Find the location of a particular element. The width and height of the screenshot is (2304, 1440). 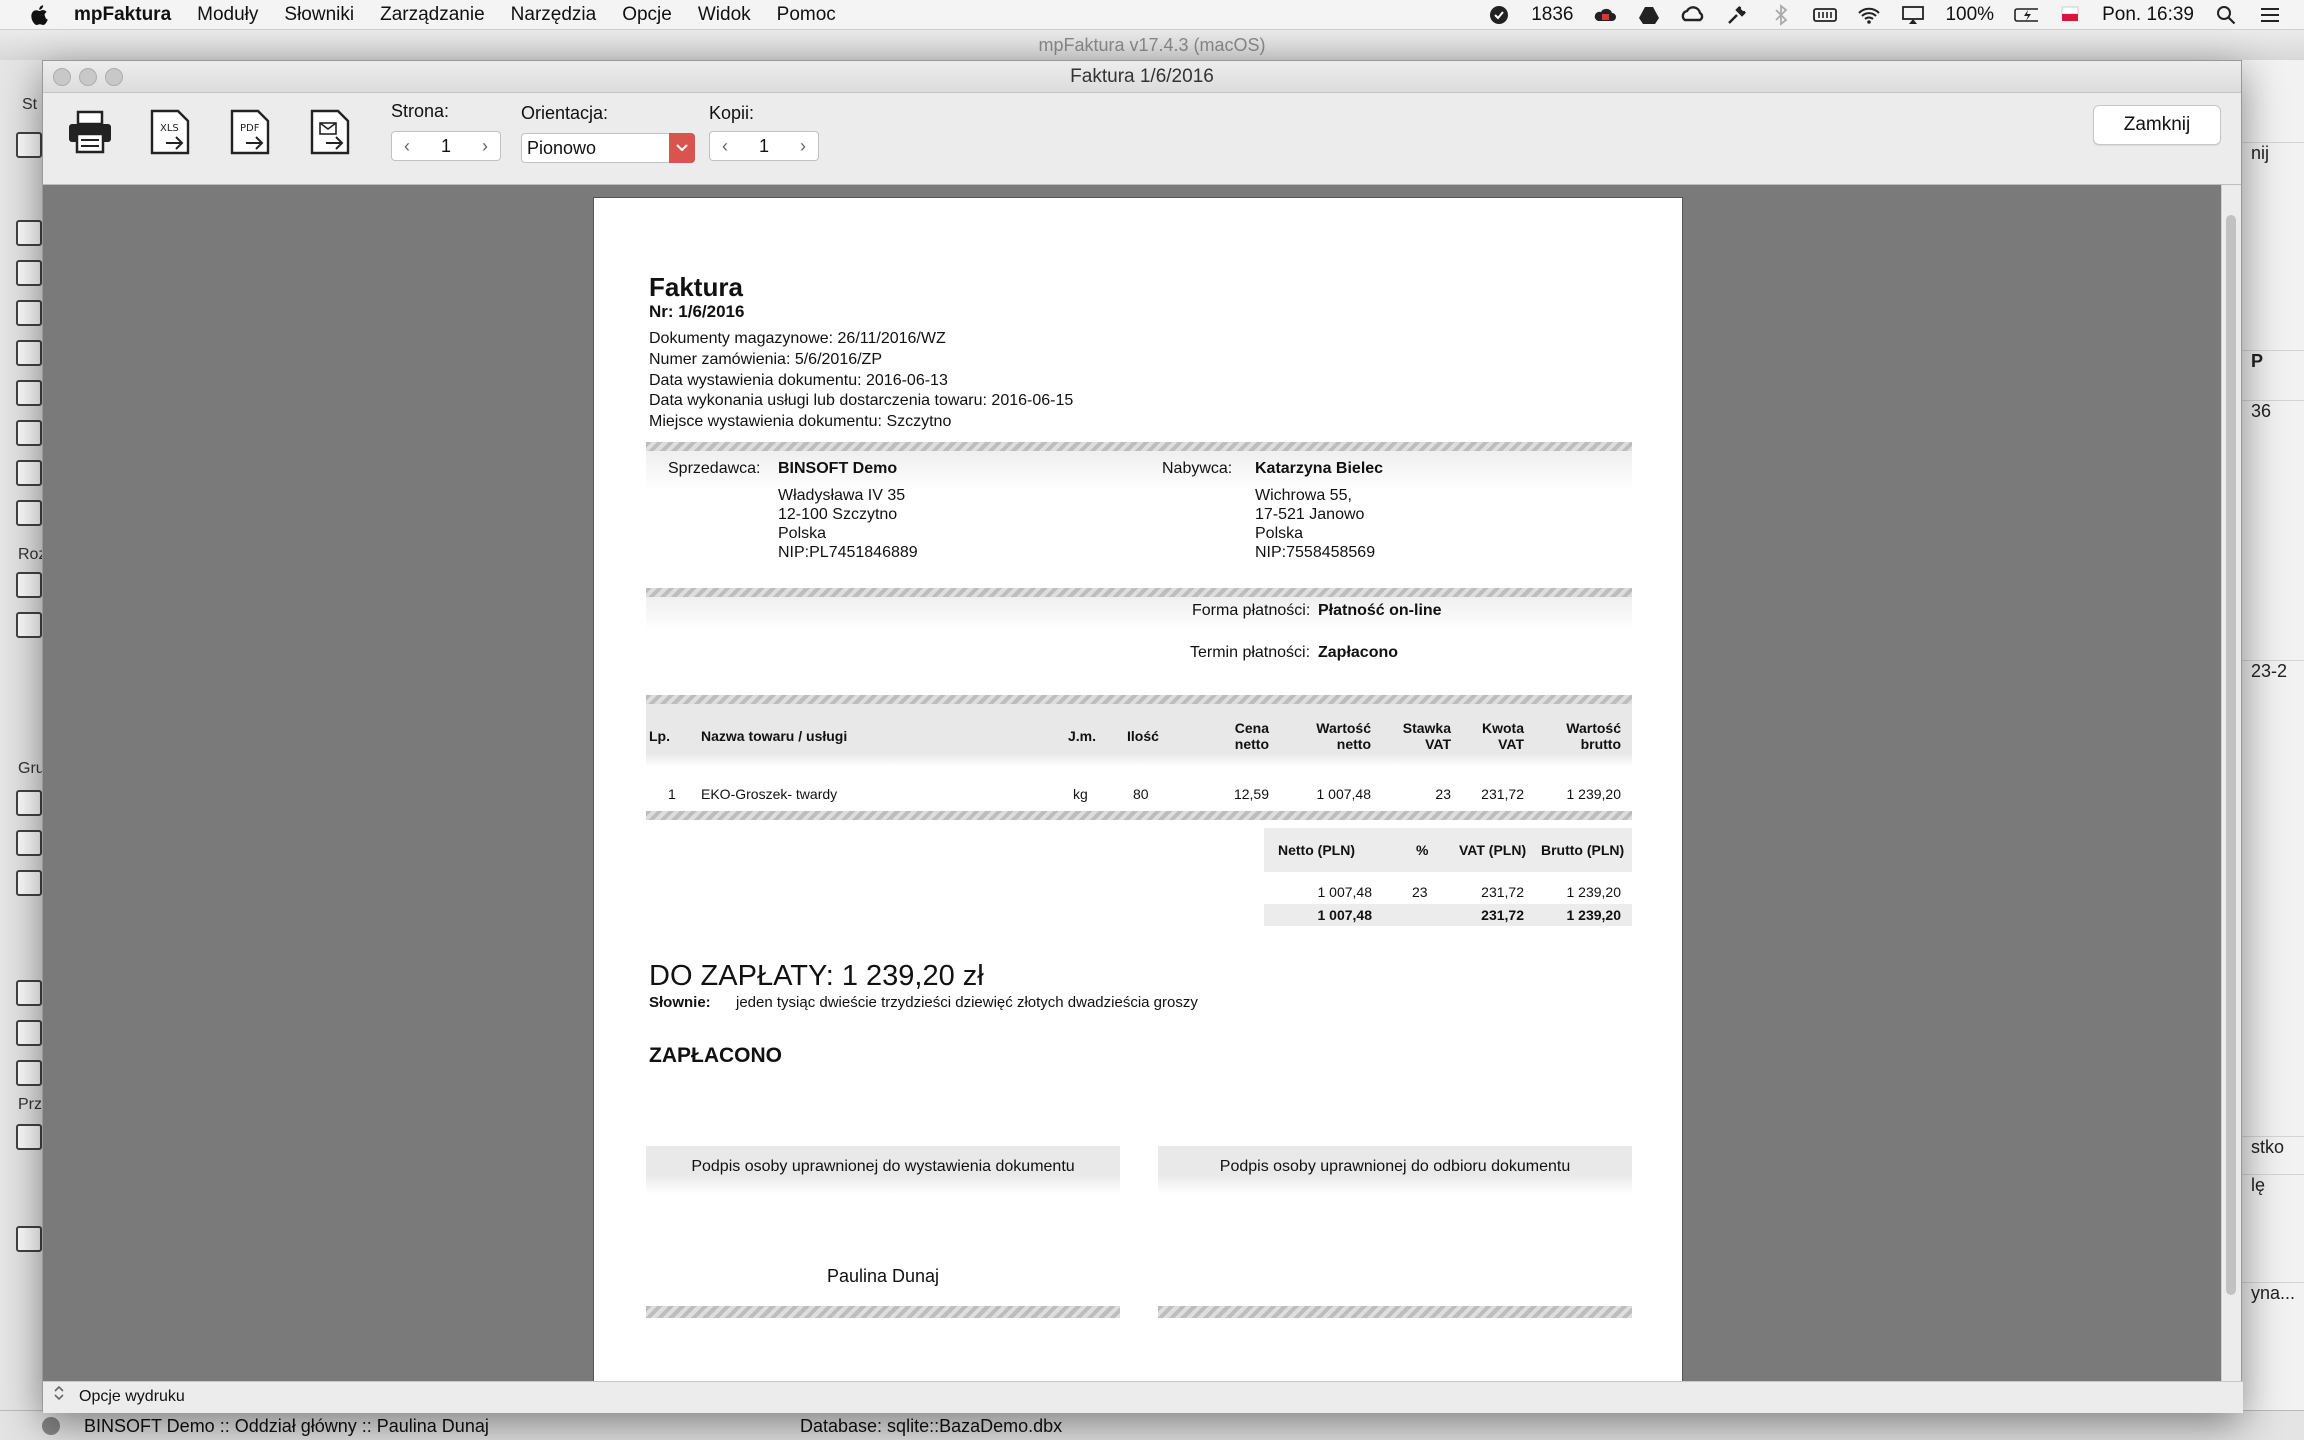

bg-cell-23: 23-2 is located at coordinates (2272, 671).